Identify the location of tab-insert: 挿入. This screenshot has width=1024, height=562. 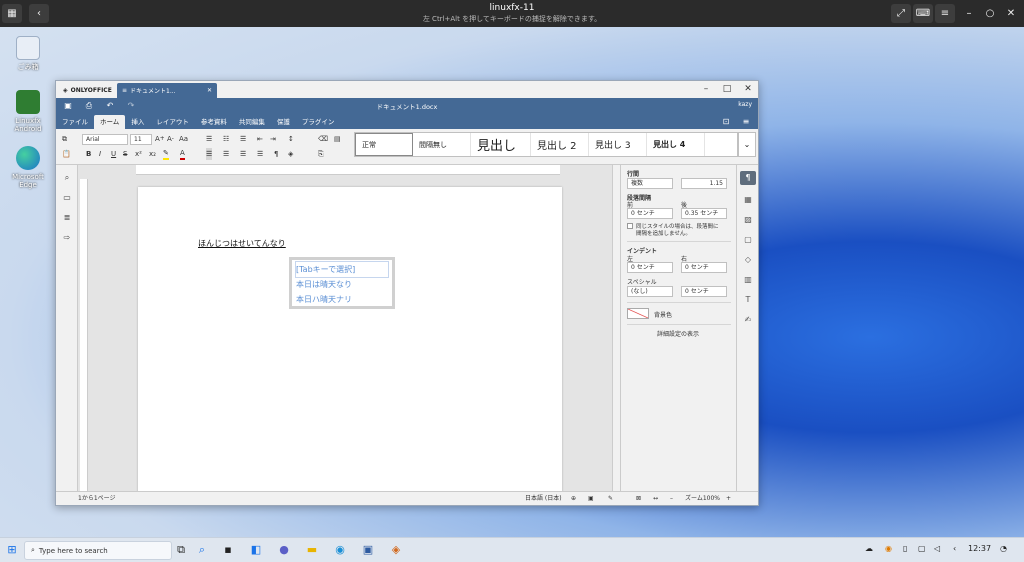
(137, 122).